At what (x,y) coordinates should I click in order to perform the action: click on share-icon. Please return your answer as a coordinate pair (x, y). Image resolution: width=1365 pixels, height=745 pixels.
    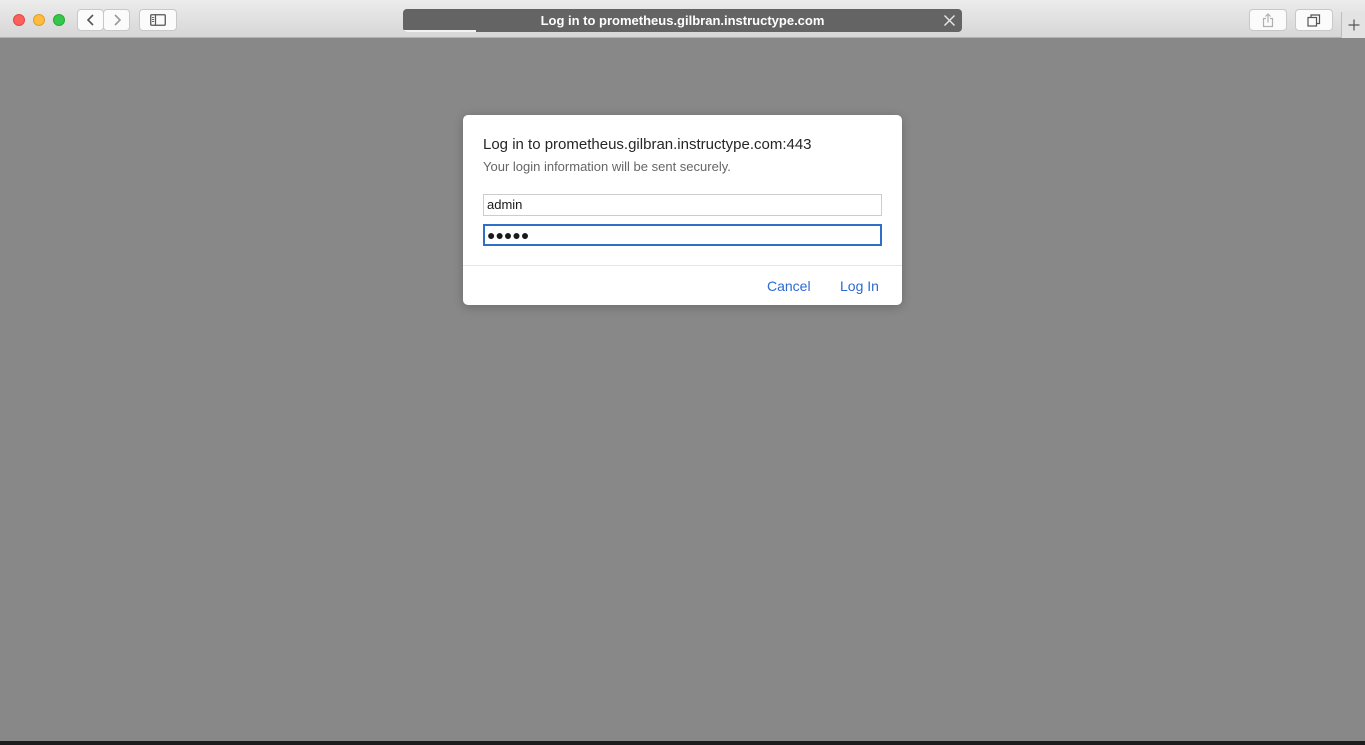
    Looking at the image, I should click on (1268, 19).